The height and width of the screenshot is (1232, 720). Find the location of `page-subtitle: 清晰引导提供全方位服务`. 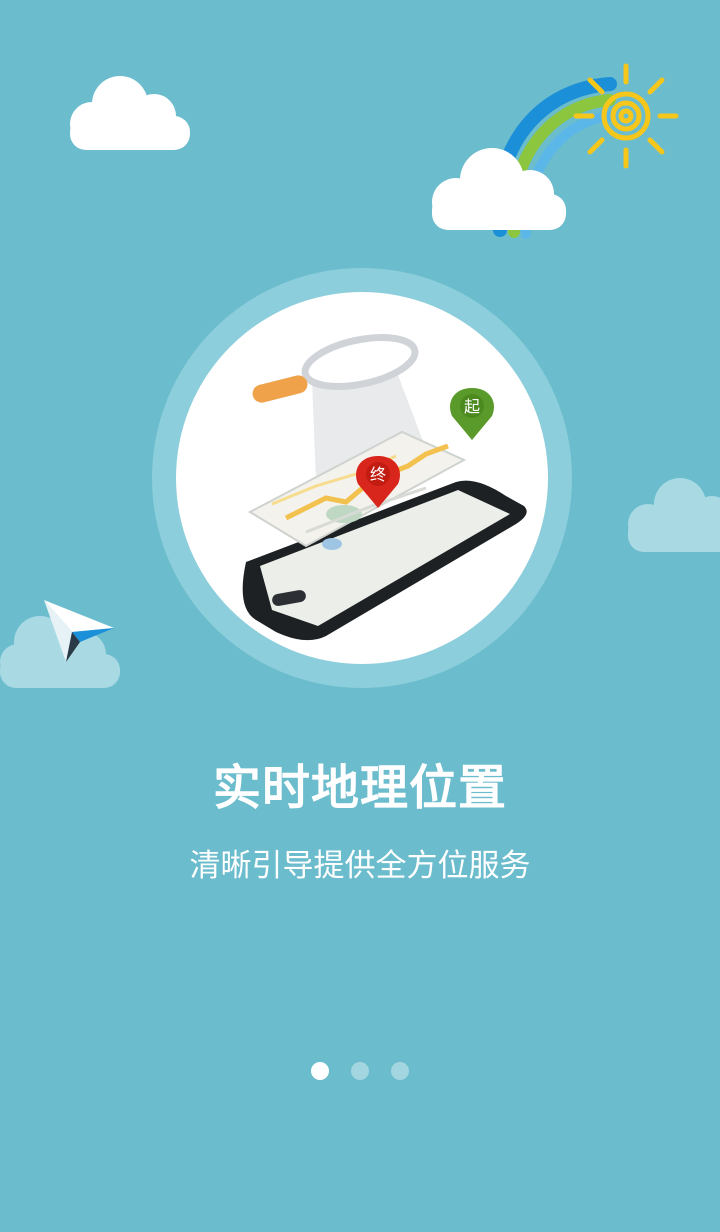

page-subtitle: 清晰引导提供全方位服务 is located at coordinates (360, 866).